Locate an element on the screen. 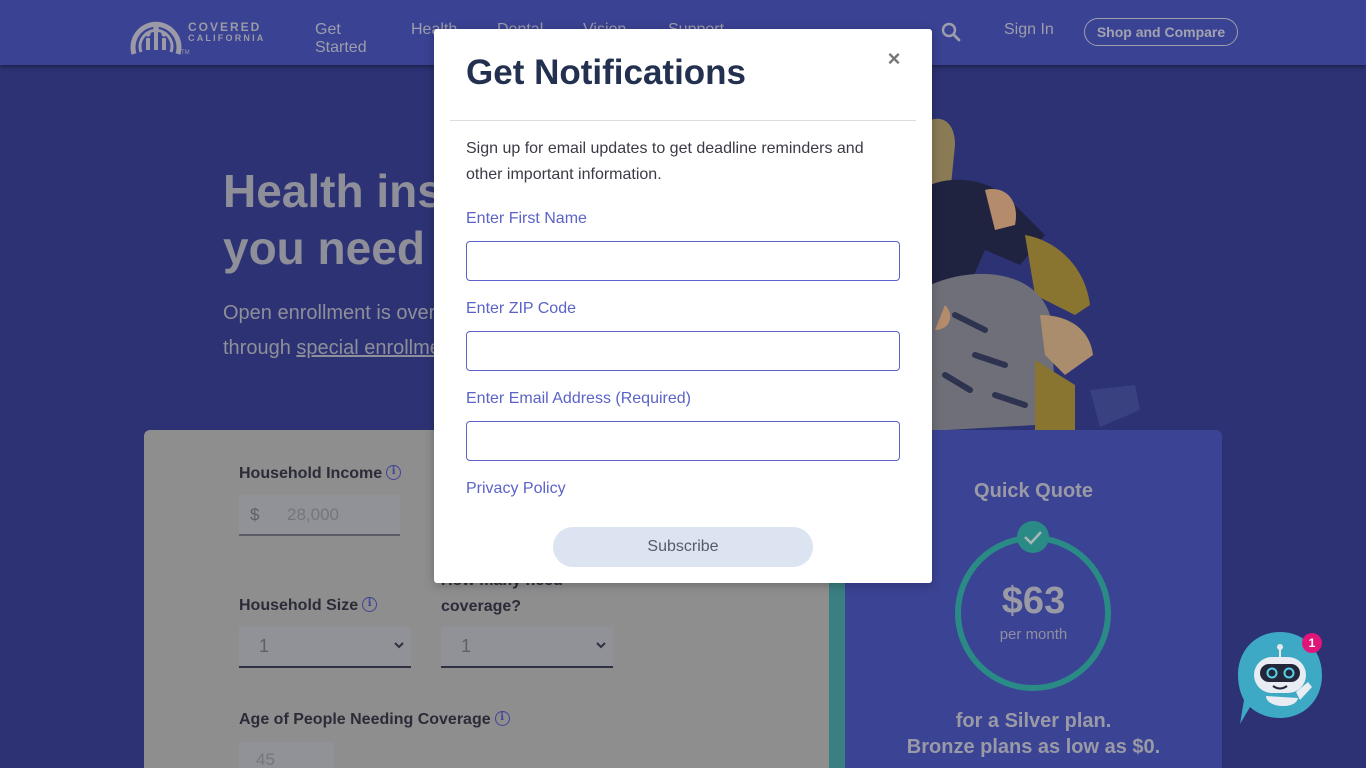  quote-bronze-text: Bronze plans as low as $0. is located at coordinates (1033, 747).